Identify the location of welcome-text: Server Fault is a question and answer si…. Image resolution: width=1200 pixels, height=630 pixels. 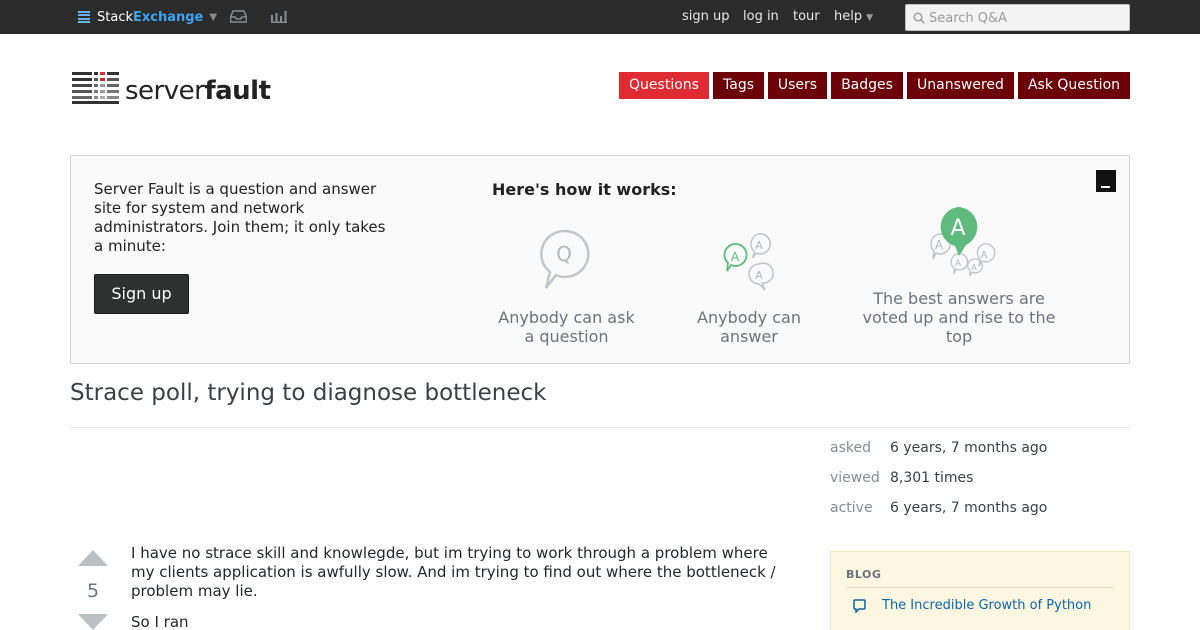
(240, 217).